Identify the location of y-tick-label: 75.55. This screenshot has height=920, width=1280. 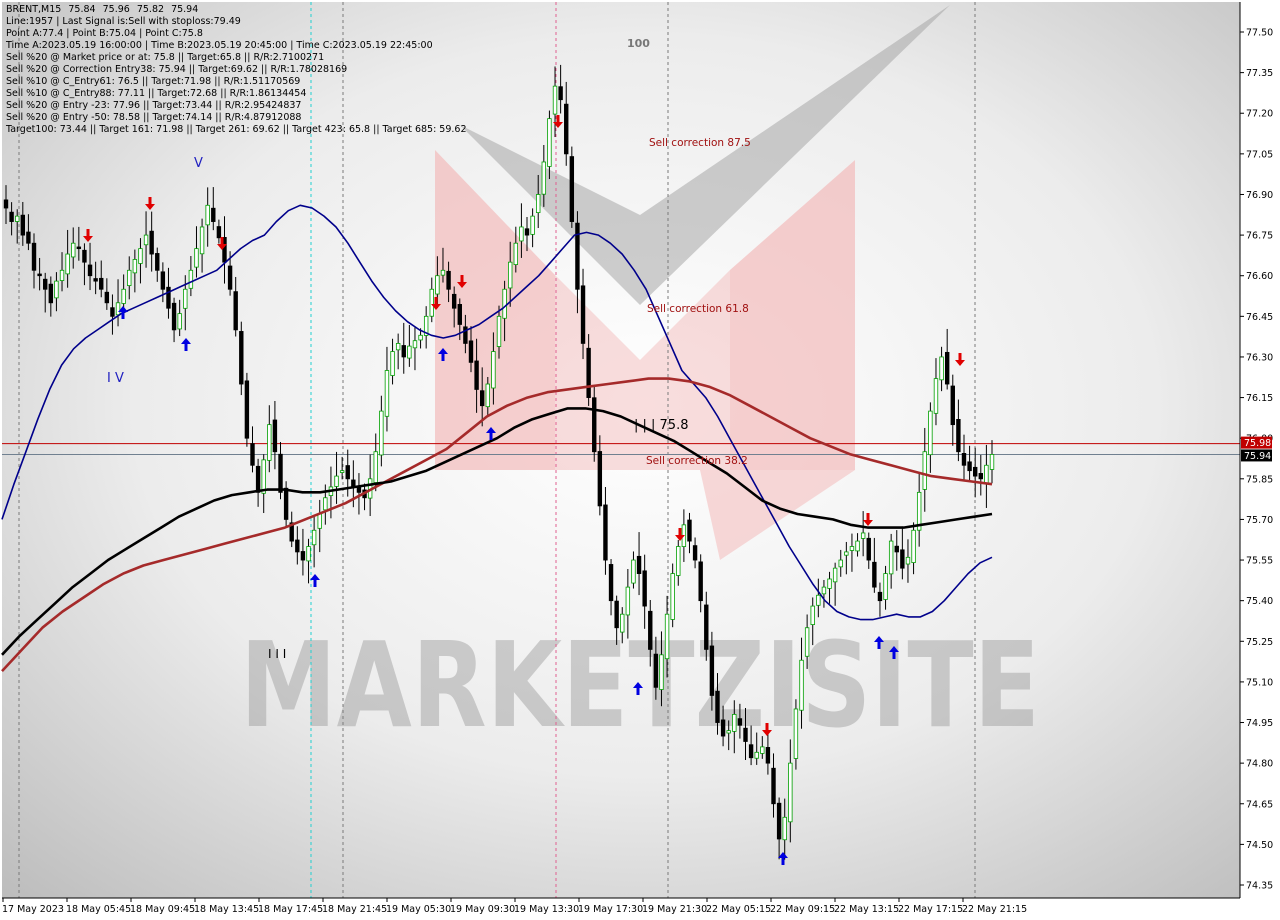
(1259, 561).